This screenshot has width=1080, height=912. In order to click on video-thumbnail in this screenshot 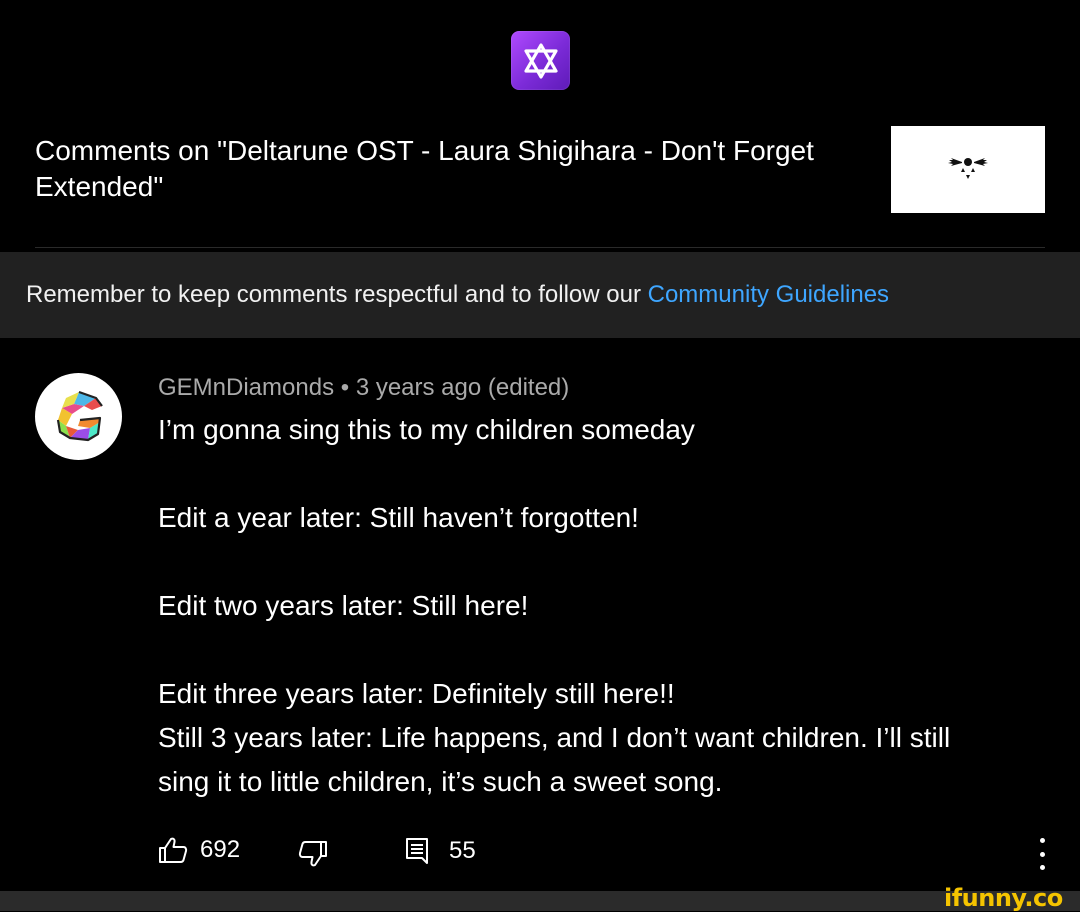, I will do `click(968, 169)`.